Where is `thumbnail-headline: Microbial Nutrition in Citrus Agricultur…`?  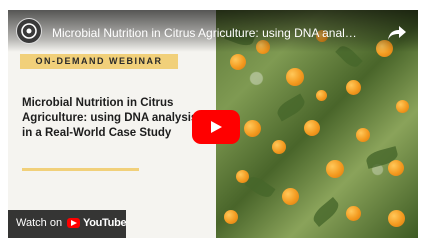 thumbnail-headline: Microbial Nutrition in Citrus Agricultur… is located at coordinates (110, 118).